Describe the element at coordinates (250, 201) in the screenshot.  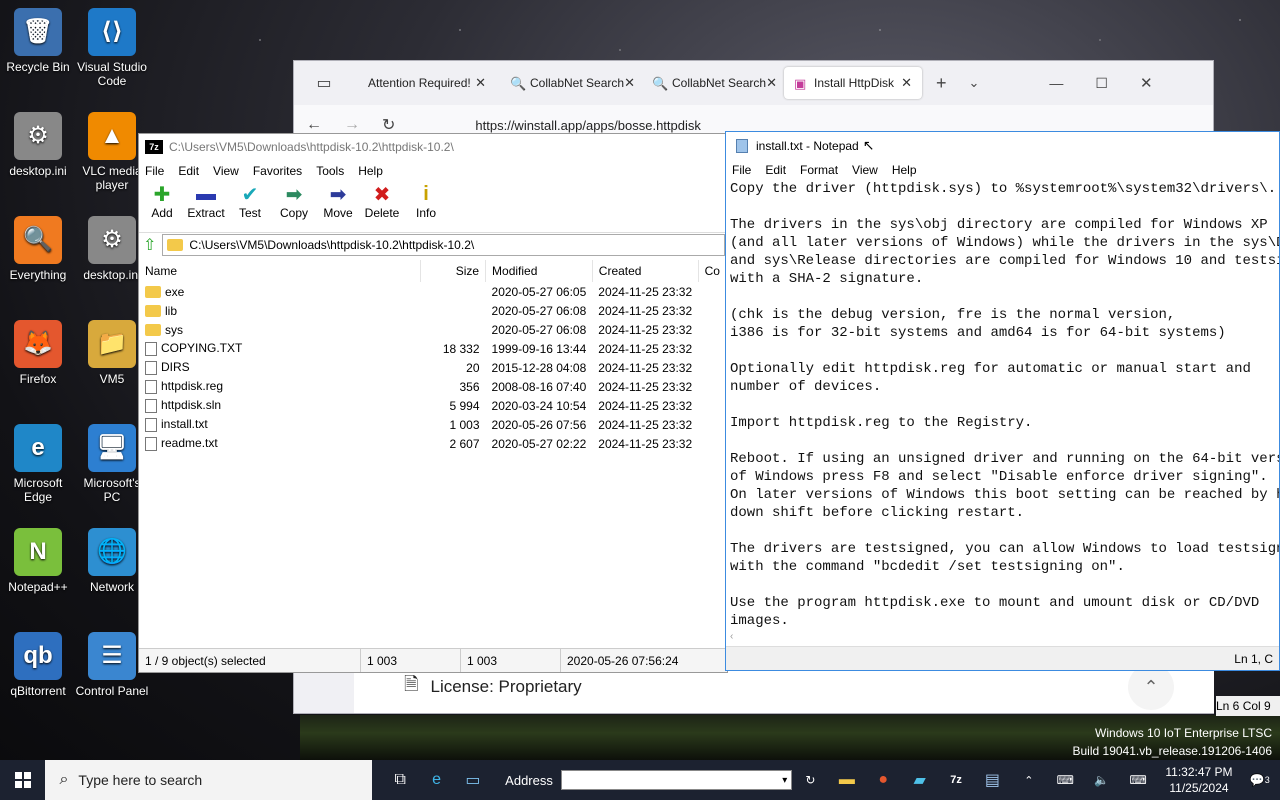
I see `test-button: ✔ Test` at that location.